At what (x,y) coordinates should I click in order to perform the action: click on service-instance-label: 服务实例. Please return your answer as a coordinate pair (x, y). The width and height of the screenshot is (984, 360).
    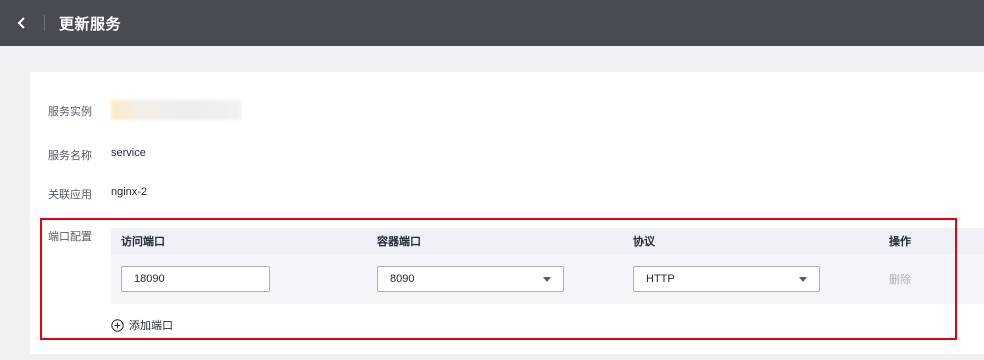
    Looking at the image, I should click on (70, 112).